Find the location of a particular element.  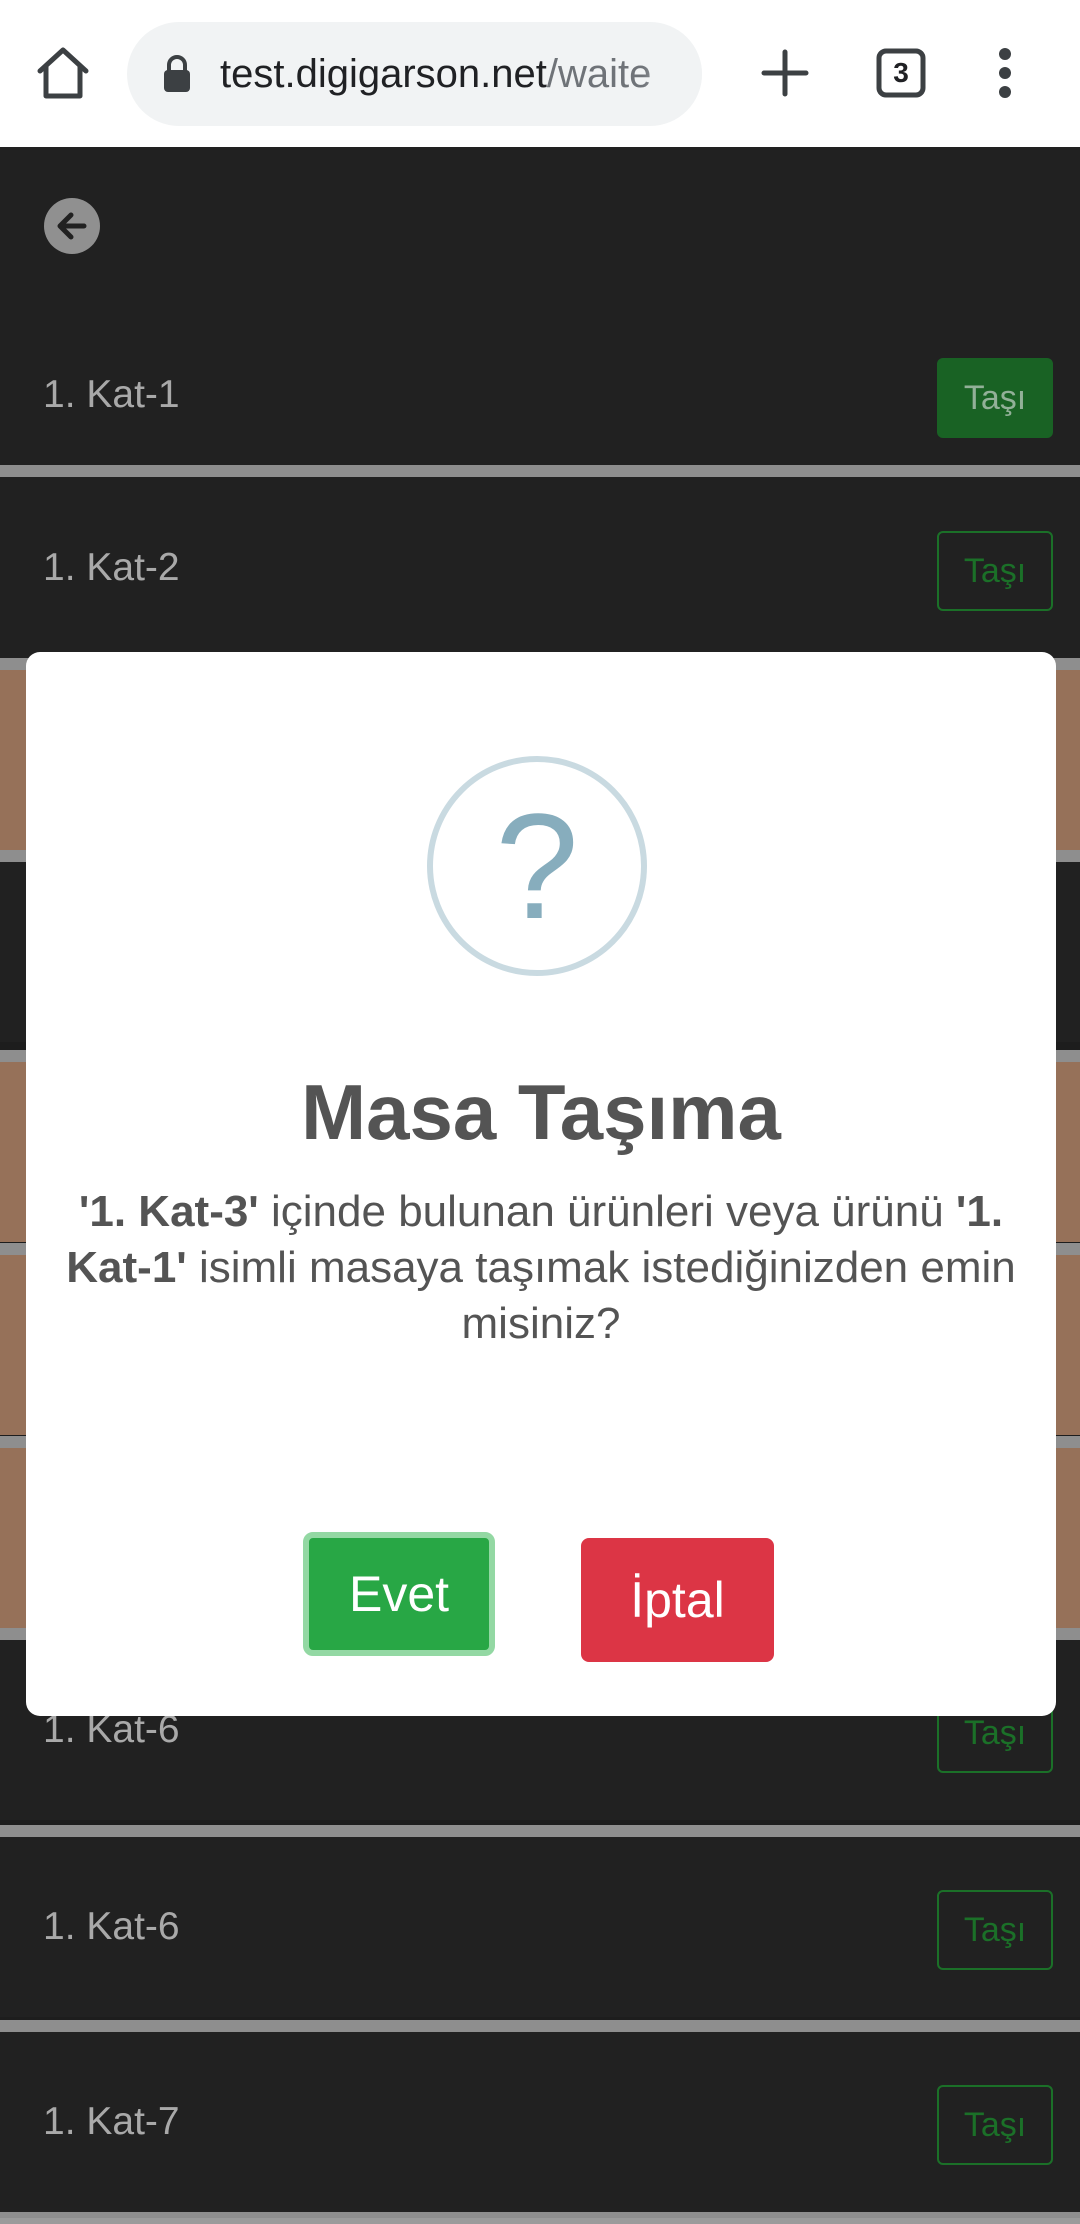

dialog-title: Masa Taşıma is located at coordinates (541, 1112).